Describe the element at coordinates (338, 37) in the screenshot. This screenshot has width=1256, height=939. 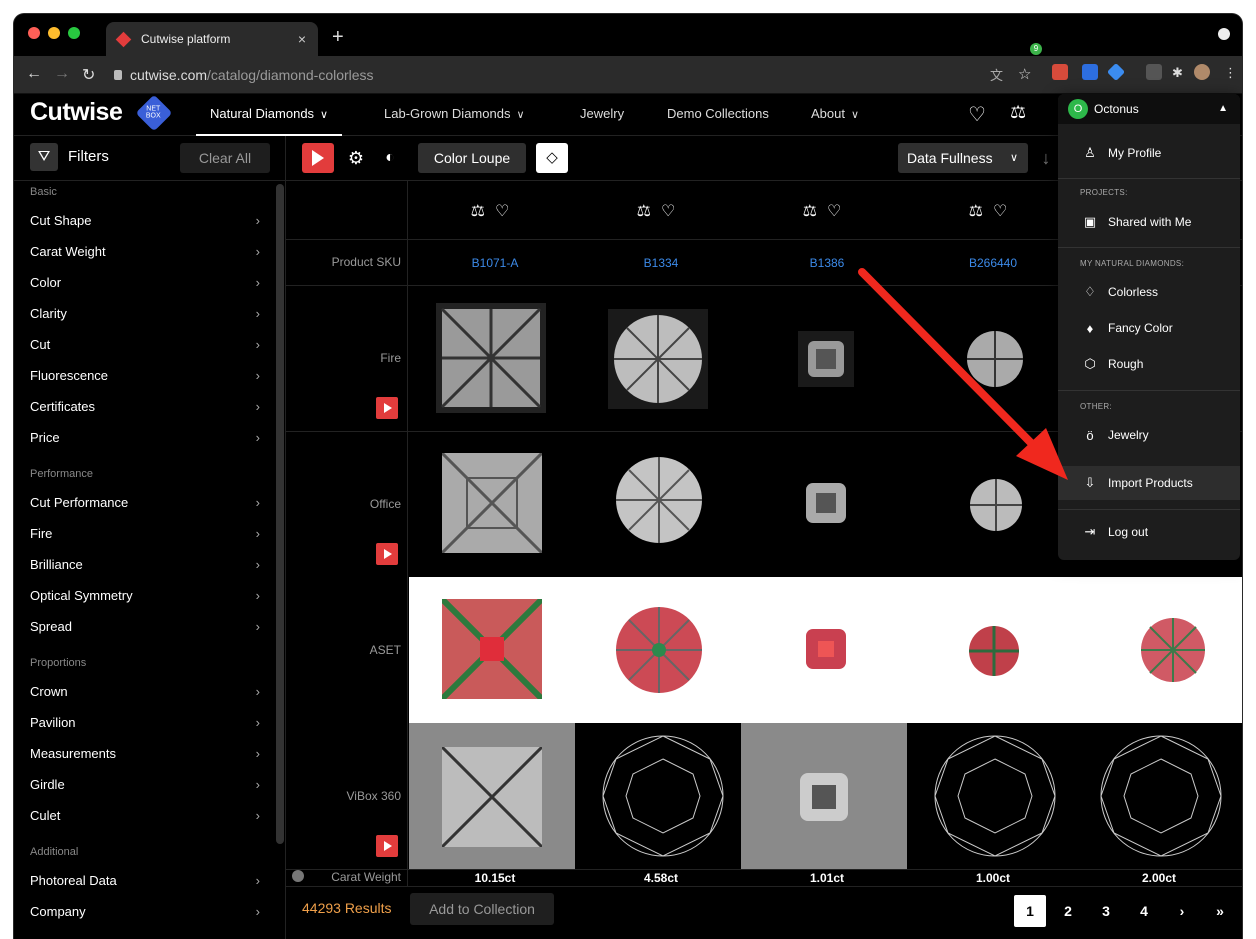
I see `new-tab-icon: +` at that location.